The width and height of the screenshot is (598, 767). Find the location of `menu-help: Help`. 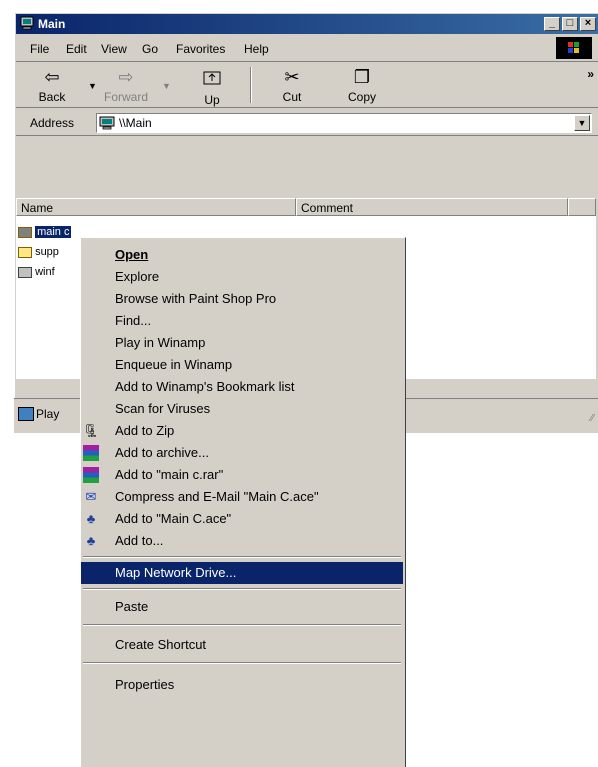

menu-help: Help is located at coordinates (256, 49).